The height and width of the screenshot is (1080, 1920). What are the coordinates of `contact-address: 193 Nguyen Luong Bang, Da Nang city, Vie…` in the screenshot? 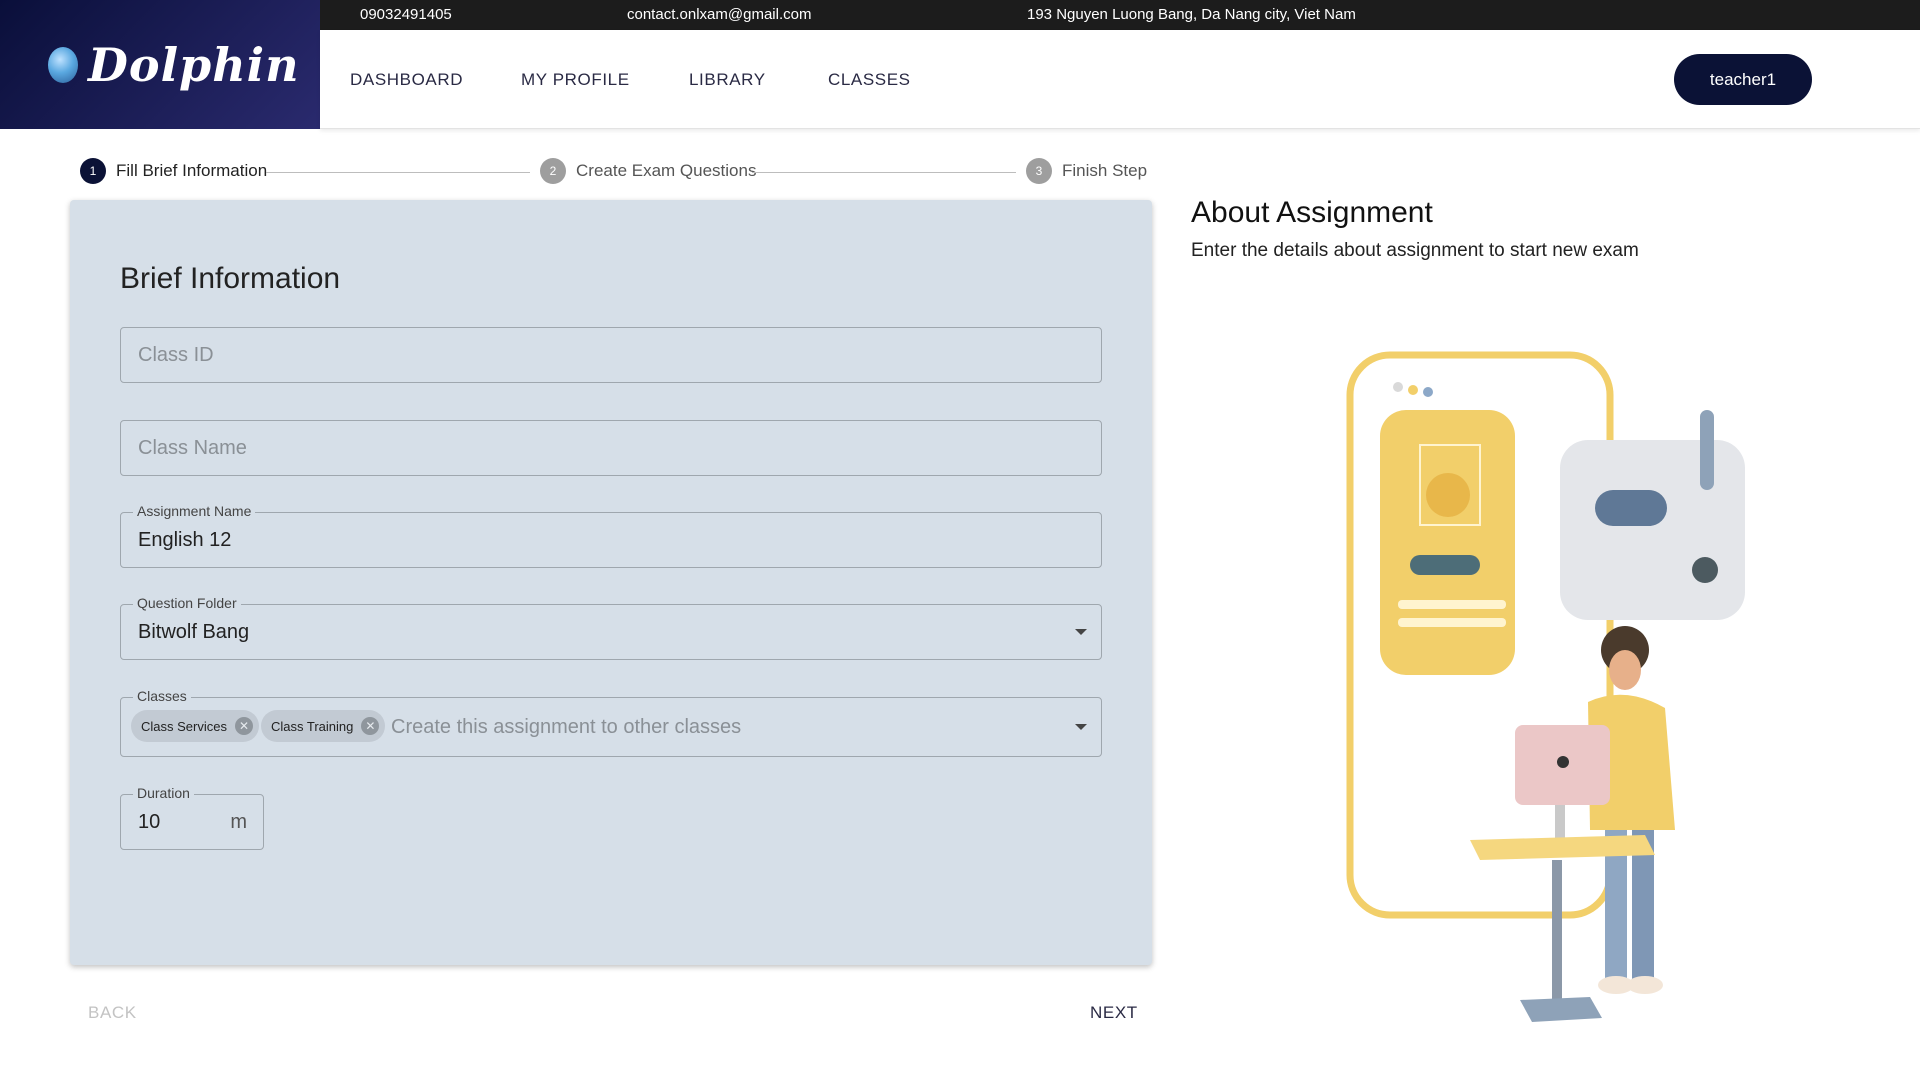 It's located at (1191, 14).